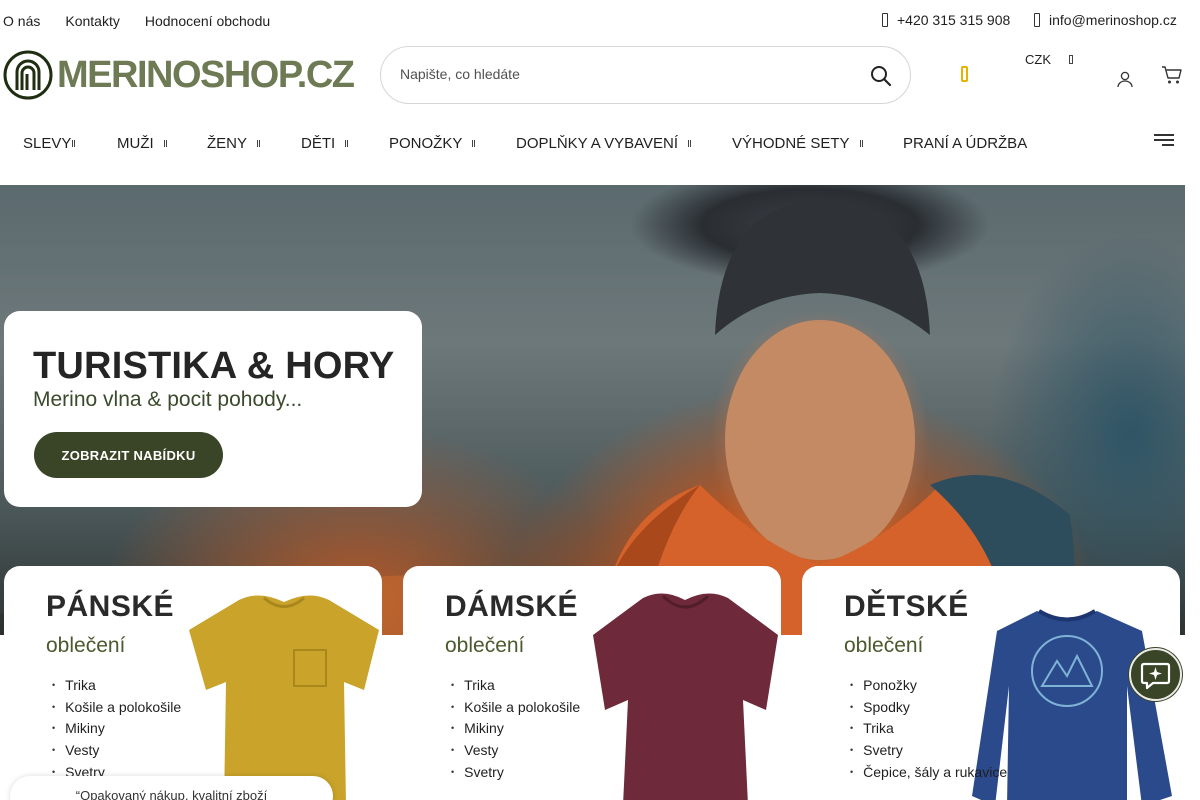  What do you see at coordinates (620, 74) in the screenshot?
I see `search-input` at bounding box center [620, 74].